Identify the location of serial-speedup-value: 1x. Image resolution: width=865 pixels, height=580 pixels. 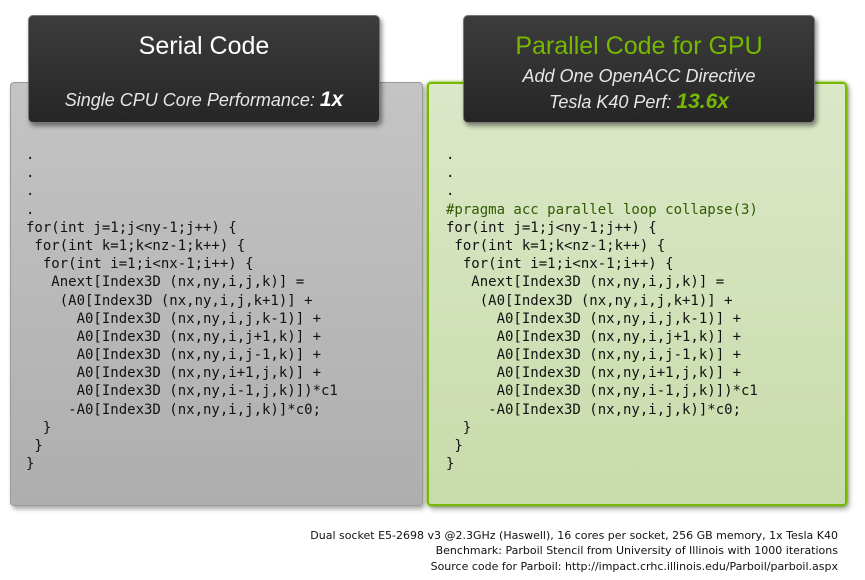
(331, 99).